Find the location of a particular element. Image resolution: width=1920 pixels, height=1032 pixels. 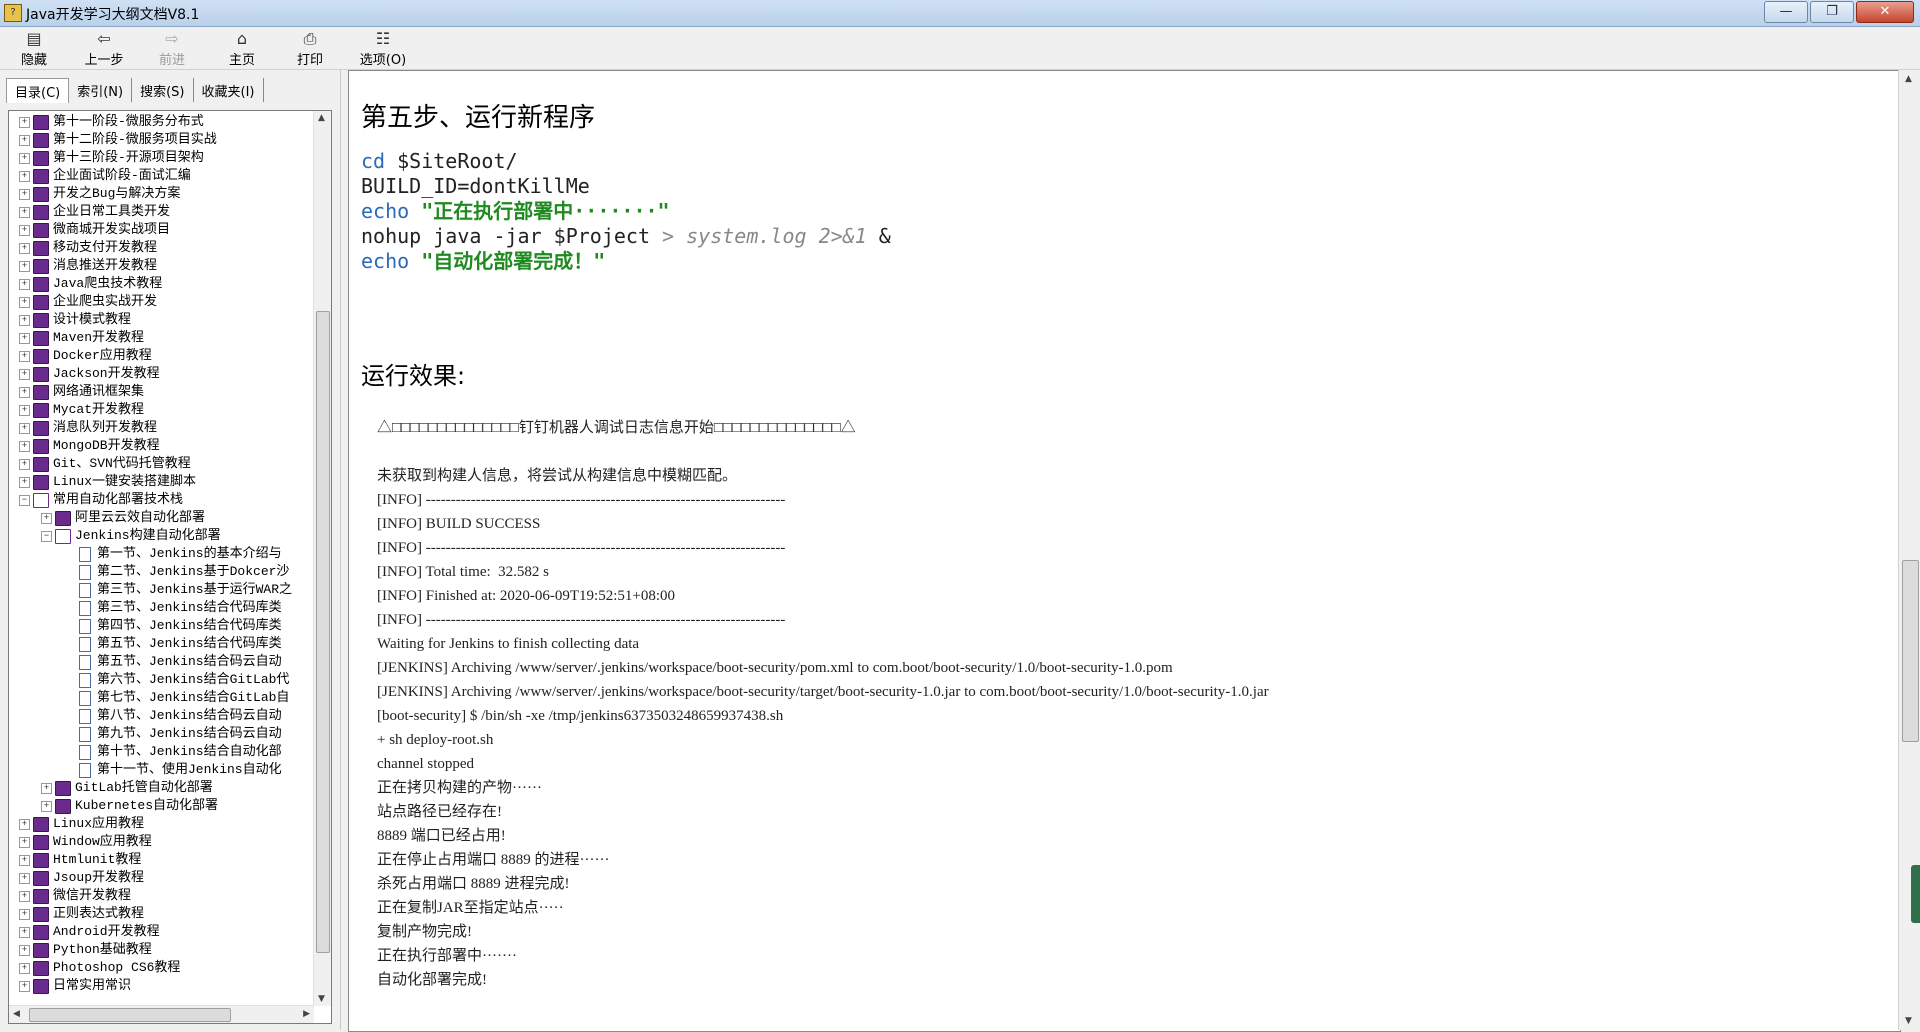

tree-item: + Htmlunit教程 is located at coordinates (161, 860).